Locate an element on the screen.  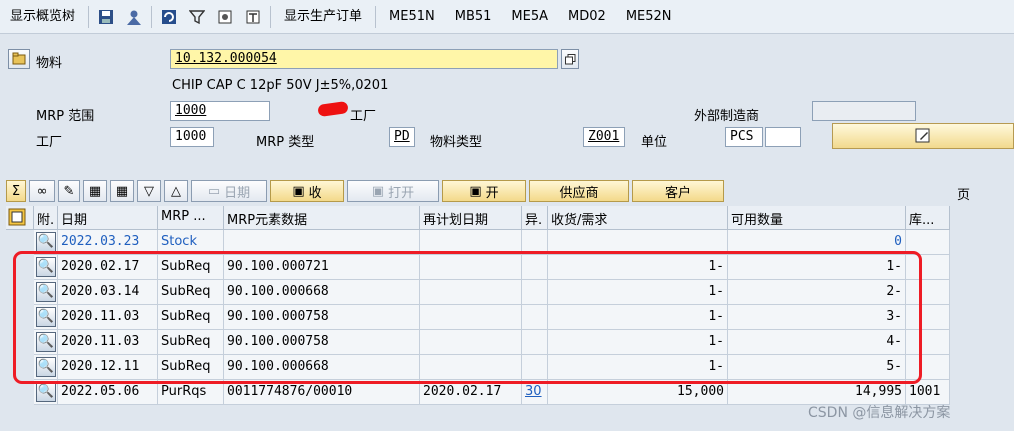
copy-button is located at coordinates (570, 59).